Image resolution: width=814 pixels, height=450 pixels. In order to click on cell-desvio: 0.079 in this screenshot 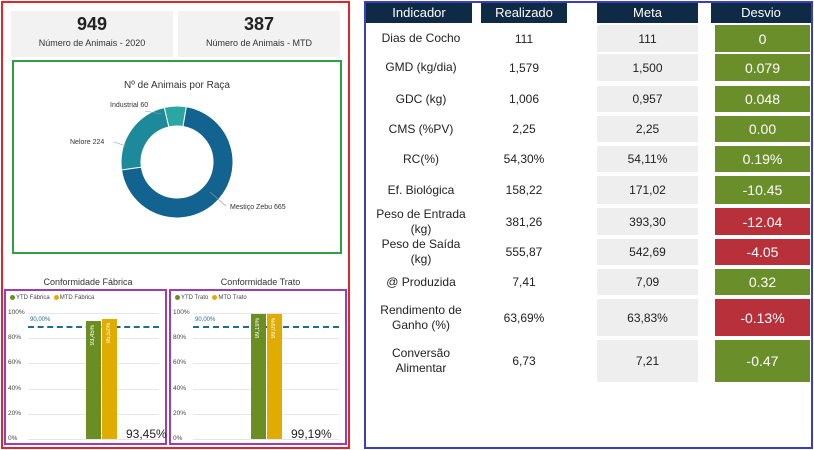, I will do `click(762, 67)`.